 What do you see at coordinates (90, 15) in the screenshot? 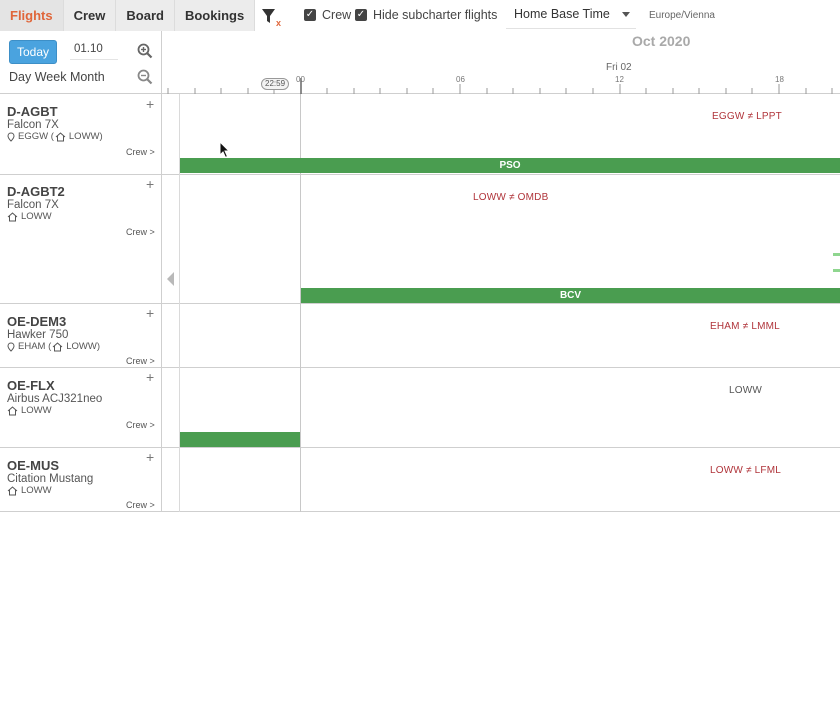
I see `tab-crew: Crew` at bounding box center [90, 15].